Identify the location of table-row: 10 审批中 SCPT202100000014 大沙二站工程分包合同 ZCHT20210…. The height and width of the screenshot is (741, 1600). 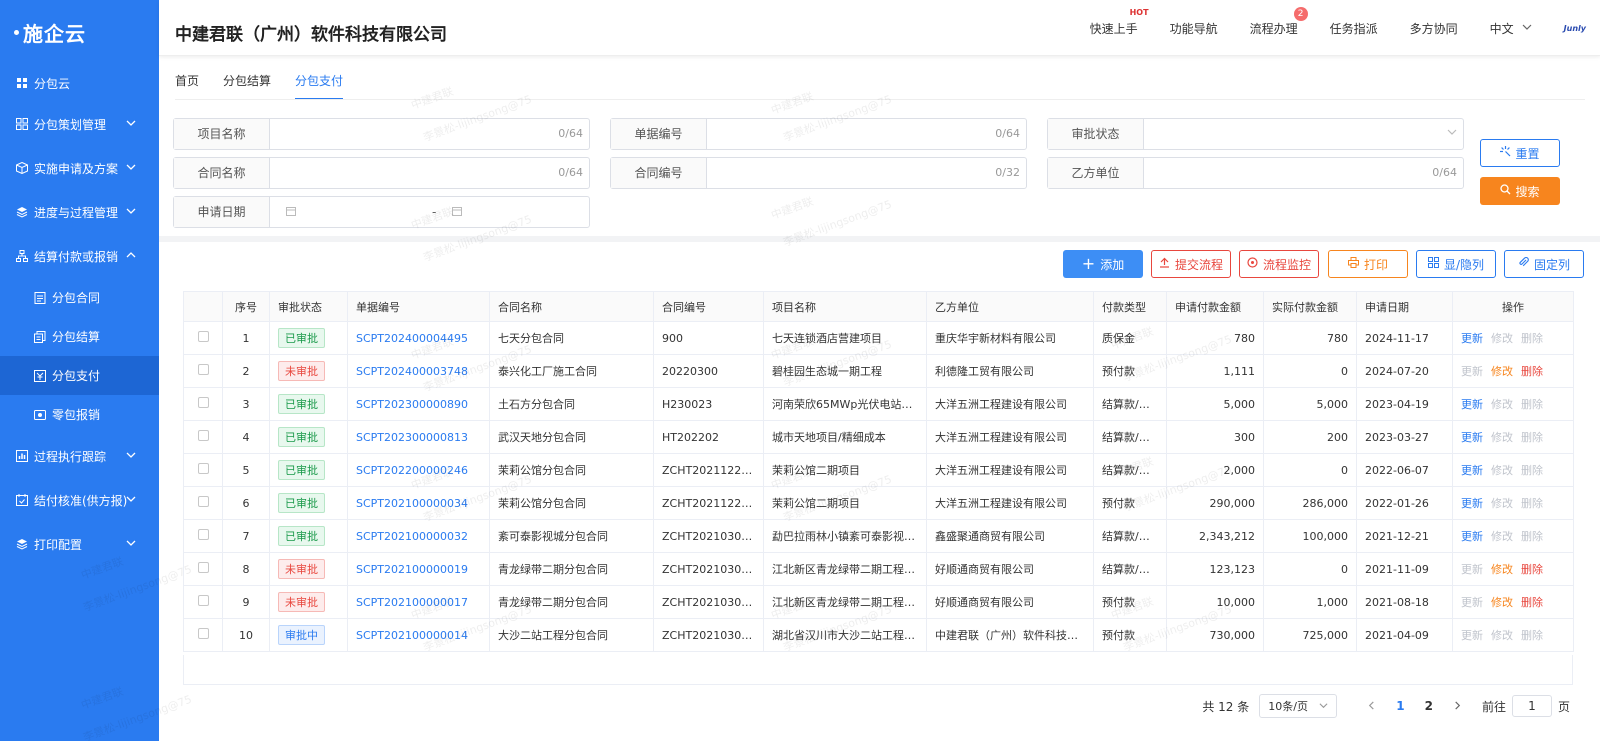
(878, 635).